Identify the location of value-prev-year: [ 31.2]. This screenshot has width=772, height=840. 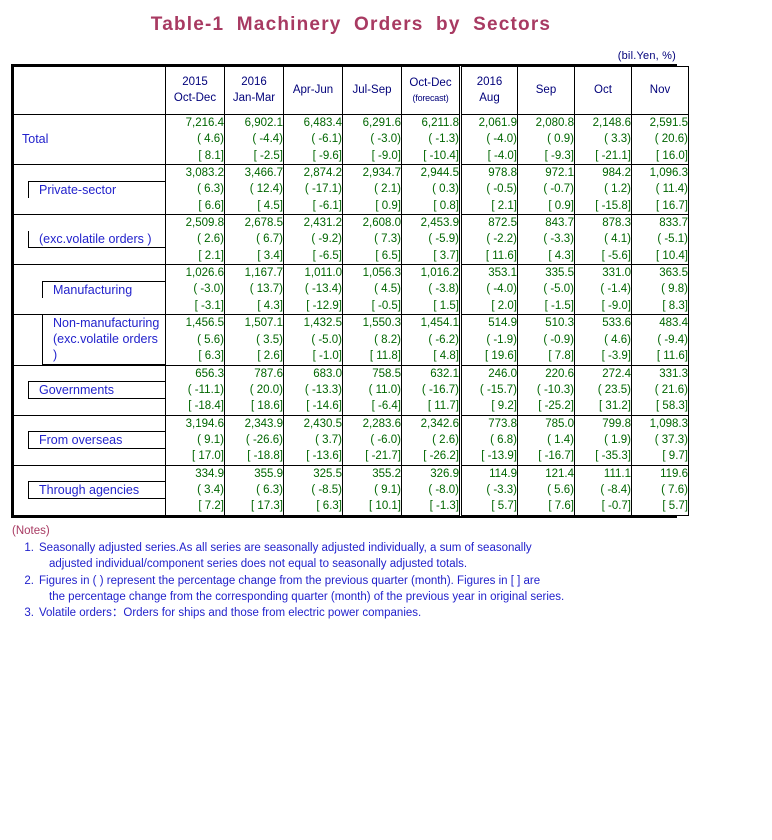
(615, 406).